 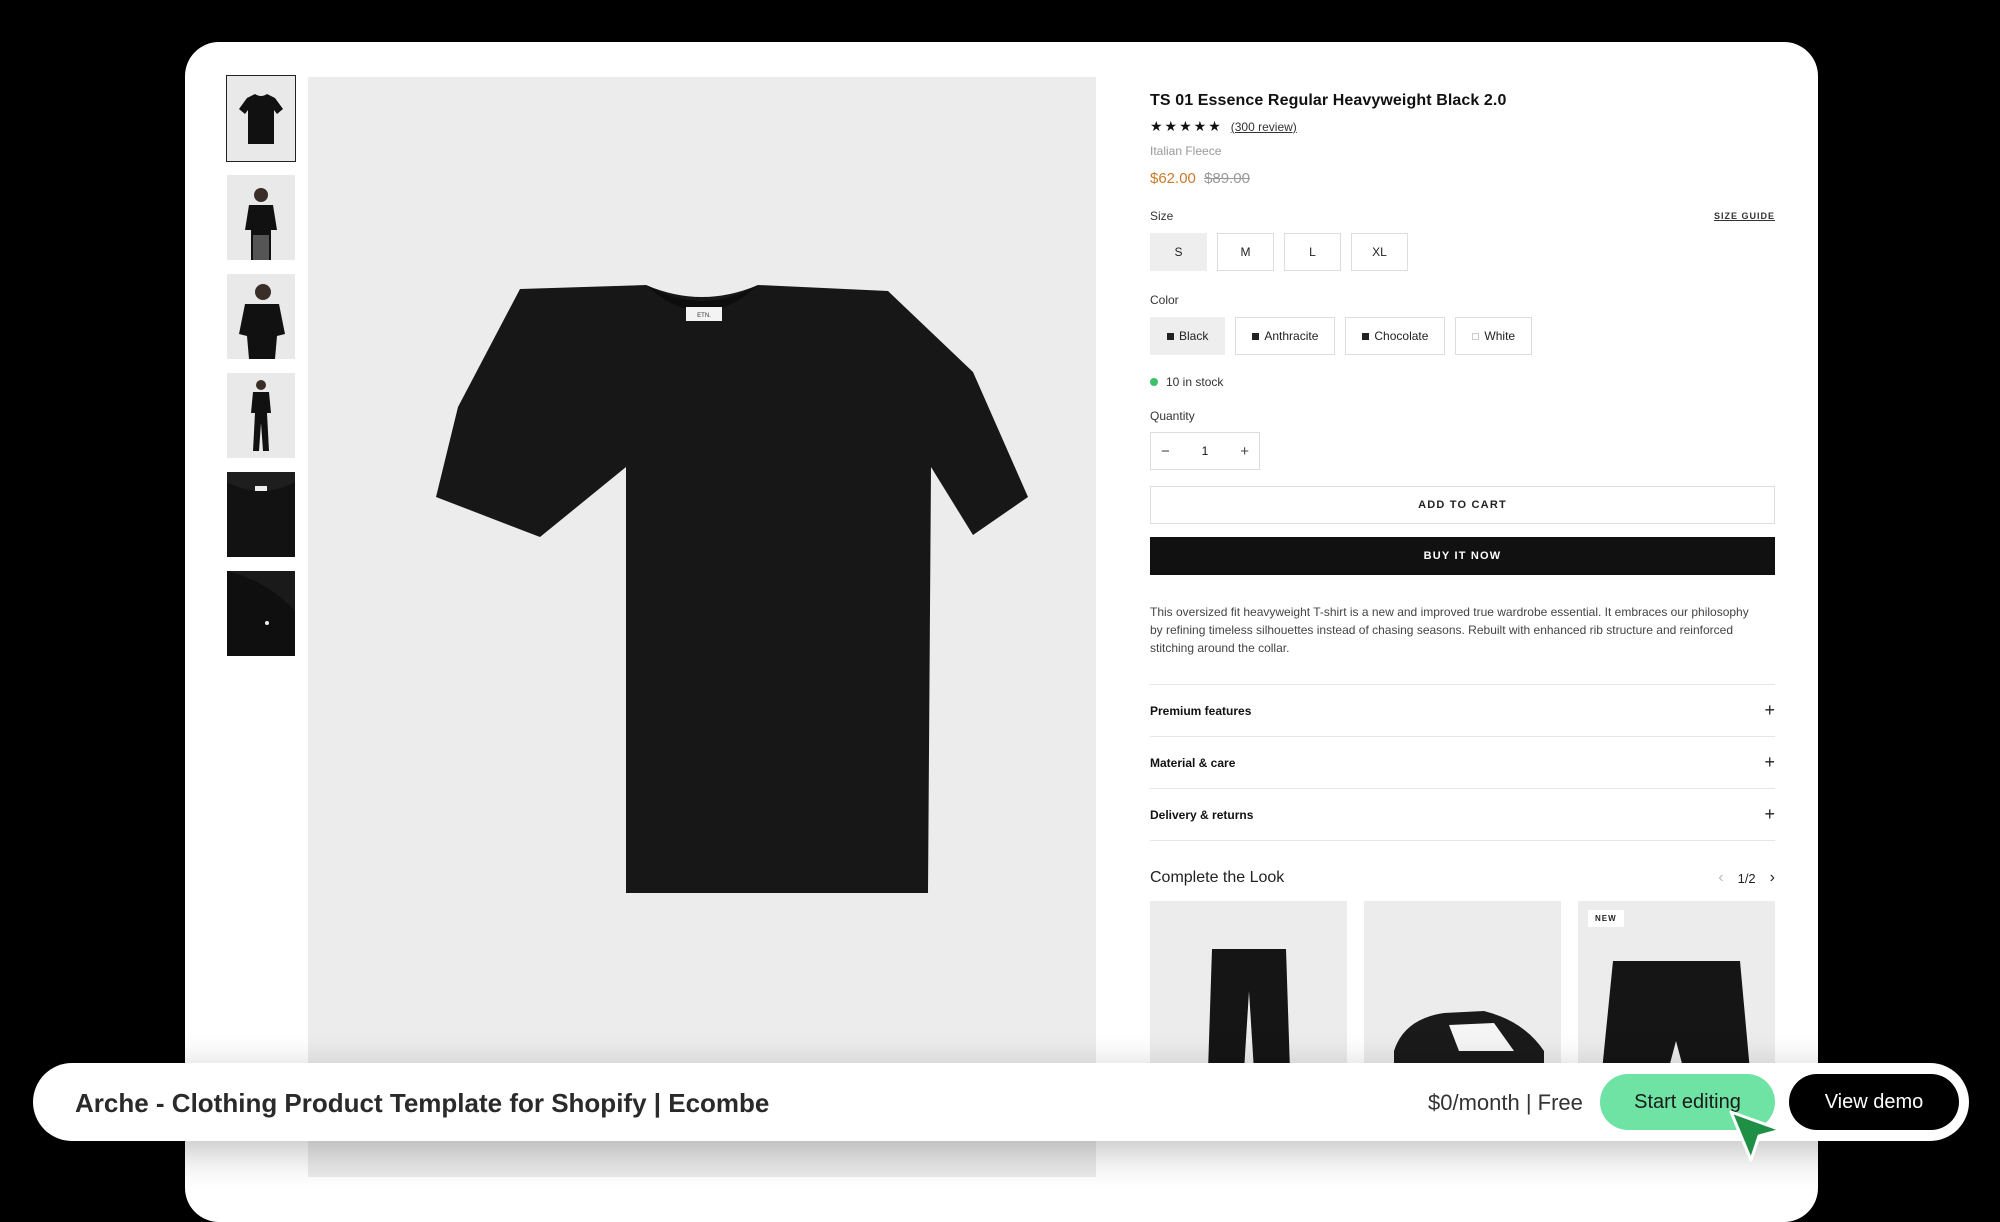 What do you see at coordinates (1462, 815) in the screenshot?
I see `accordion-delivery-returns: Delivery & returns +` at bounding box center [1462, 815].